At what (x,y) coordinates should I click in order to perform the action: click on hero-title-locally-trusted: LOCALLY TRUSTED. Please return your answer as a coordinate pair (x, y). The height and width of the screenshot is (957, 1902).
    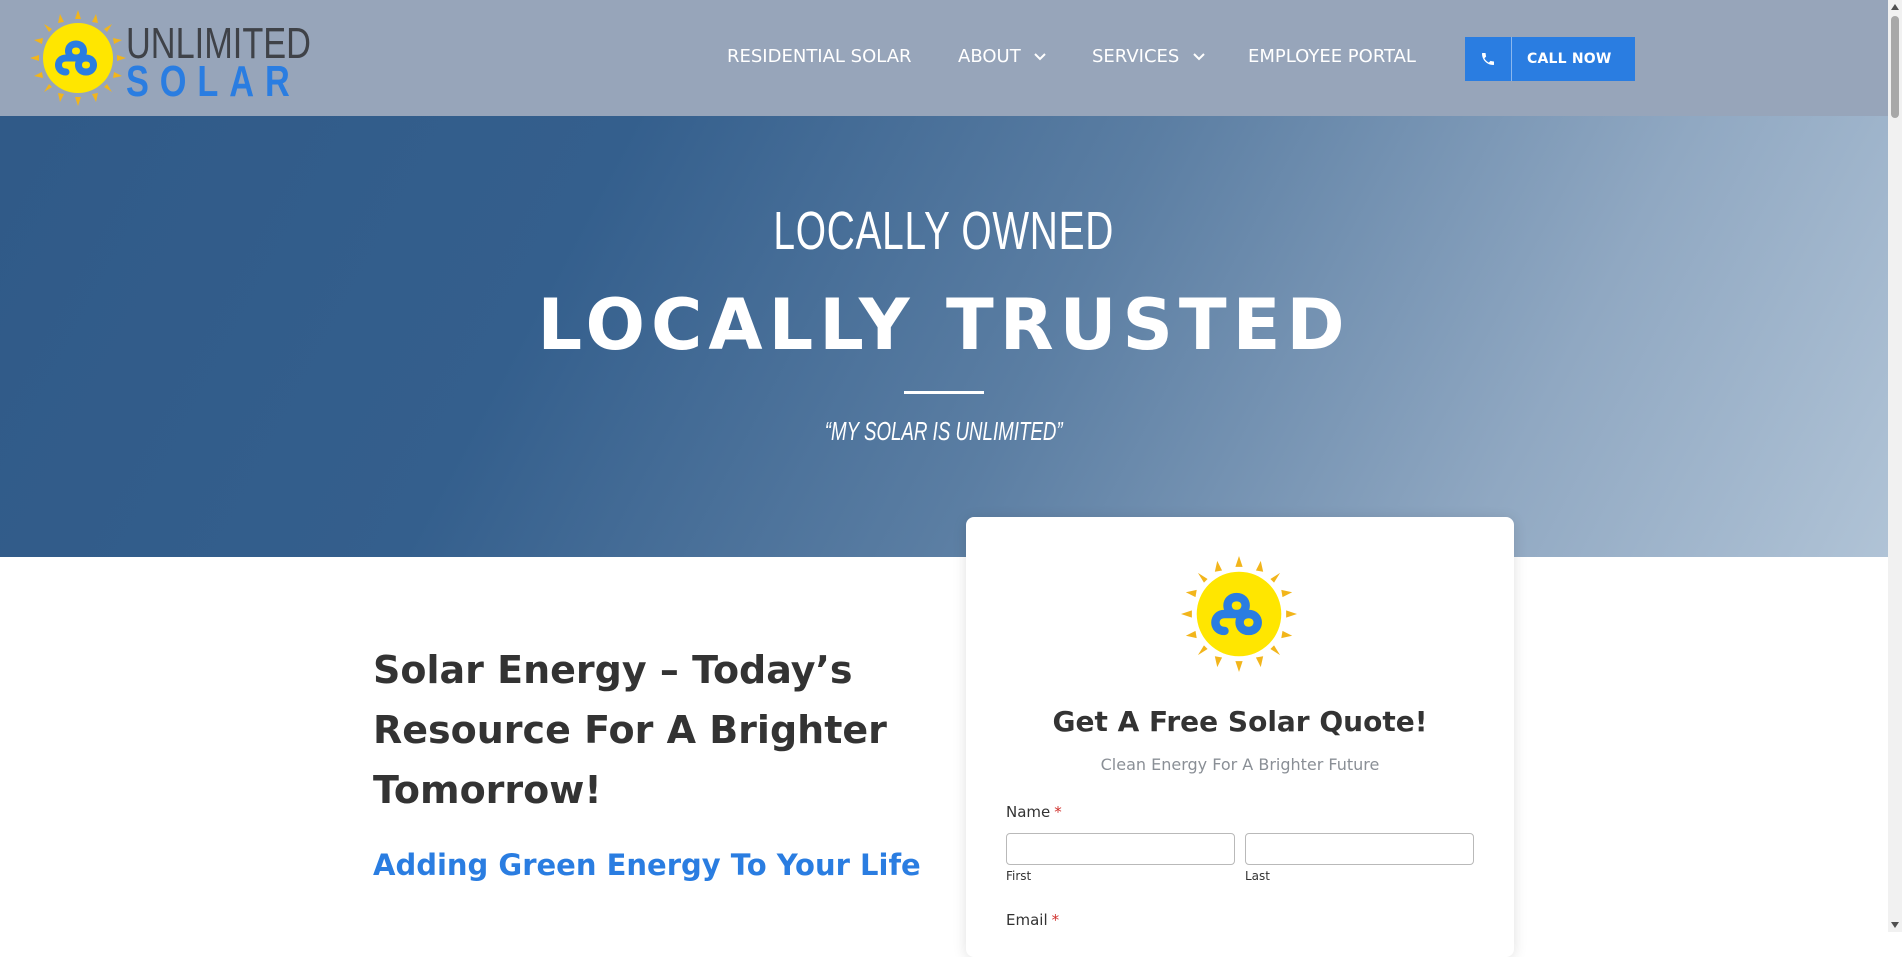
    Looking at the image, I should click on (944, 325).